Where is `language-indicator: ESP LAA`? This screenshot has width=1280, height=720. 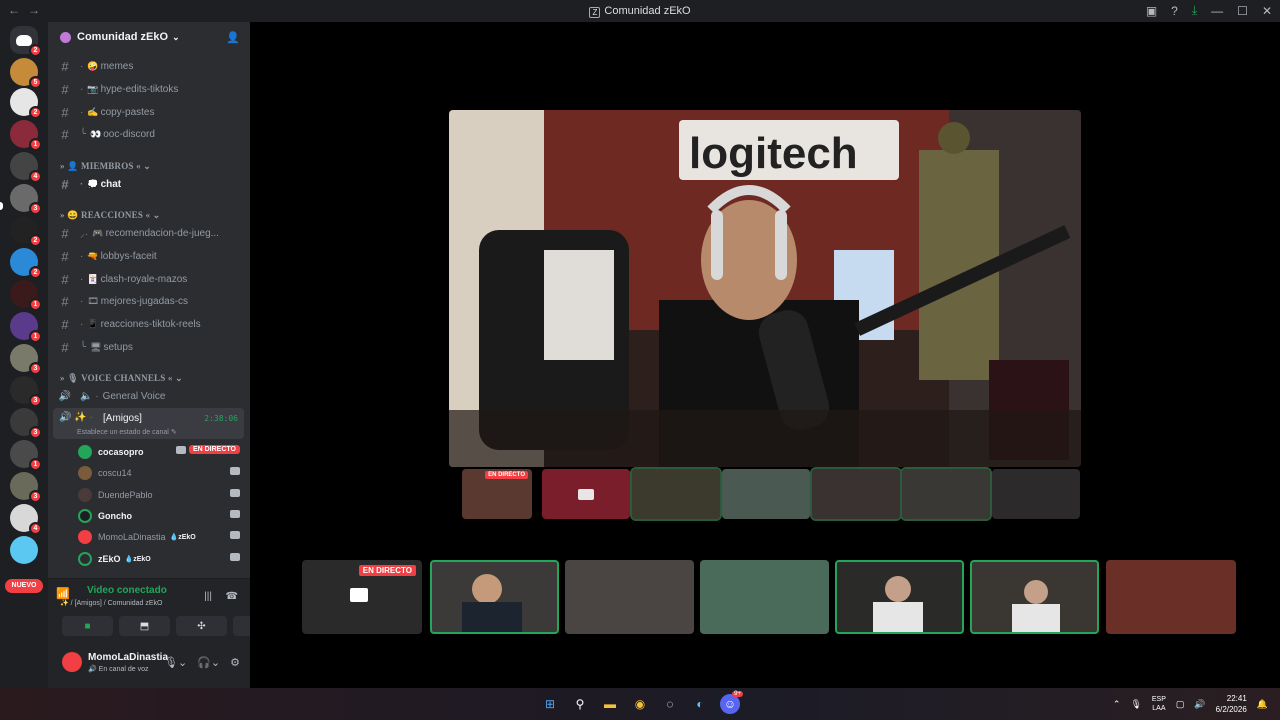 language-indicator: ESP LAA is located at coordinates (1159, 704).